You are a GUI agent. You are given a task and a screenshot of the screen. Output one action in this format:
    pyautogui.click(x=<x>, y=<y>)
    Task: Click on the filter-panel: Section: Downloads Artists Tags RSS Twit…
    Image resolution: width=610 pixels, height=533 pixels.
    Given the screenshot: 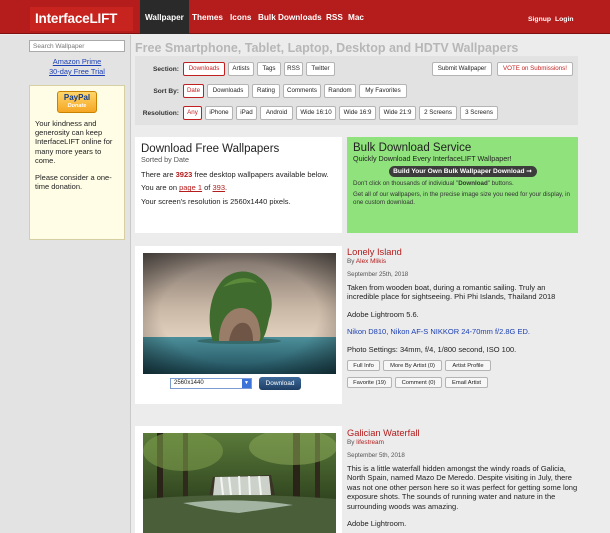 What is the action you would take?
    pyautogui.click(x=356, y=90)
    